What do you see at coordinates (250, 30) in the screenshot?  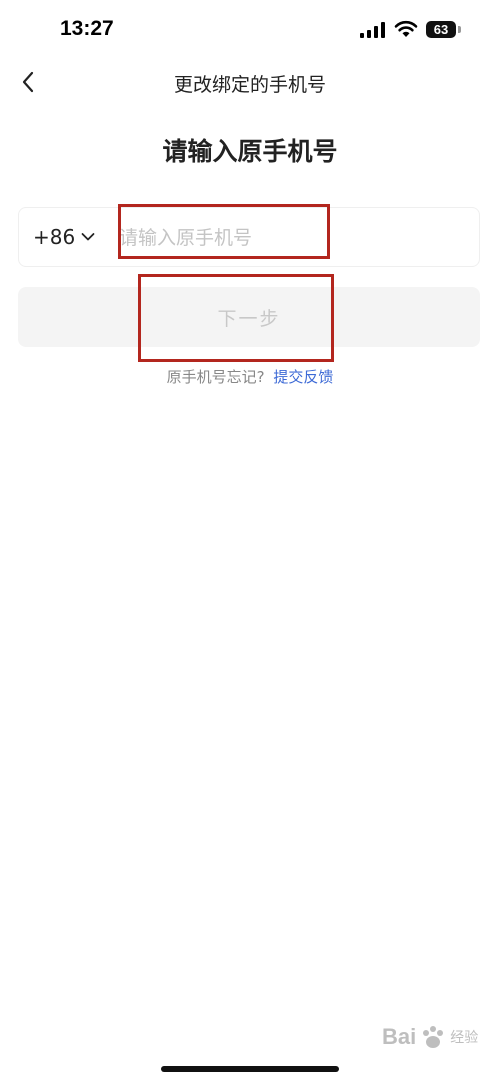 I see `status-bar: 13:27 63` at bounding box center [250, 30].